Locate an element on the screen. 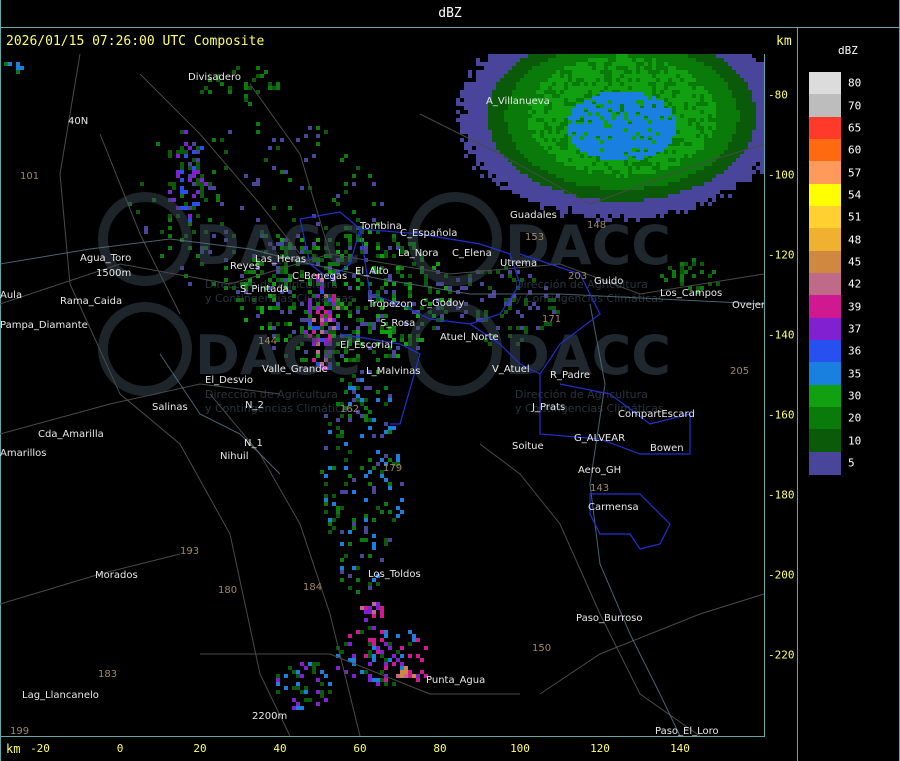 The height and width of the screenshot is (761, 900). legend-label: 39 is located at coordinates (855, 306).